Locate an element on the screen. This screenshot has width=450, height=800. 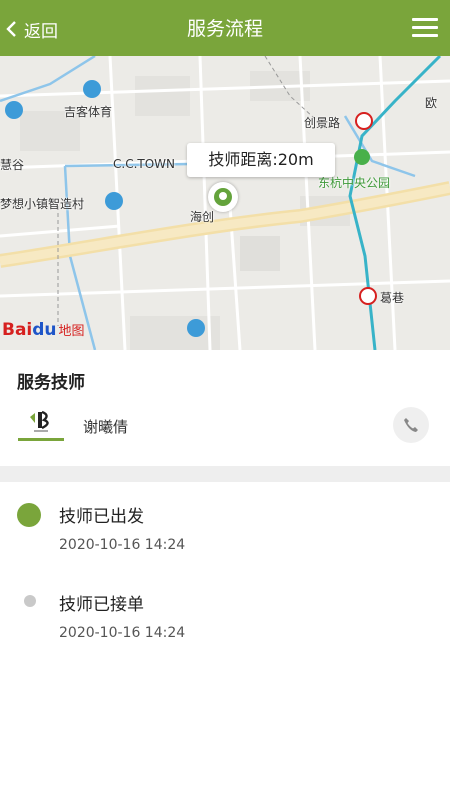
phone-icon is located at coordinates (411, 425).